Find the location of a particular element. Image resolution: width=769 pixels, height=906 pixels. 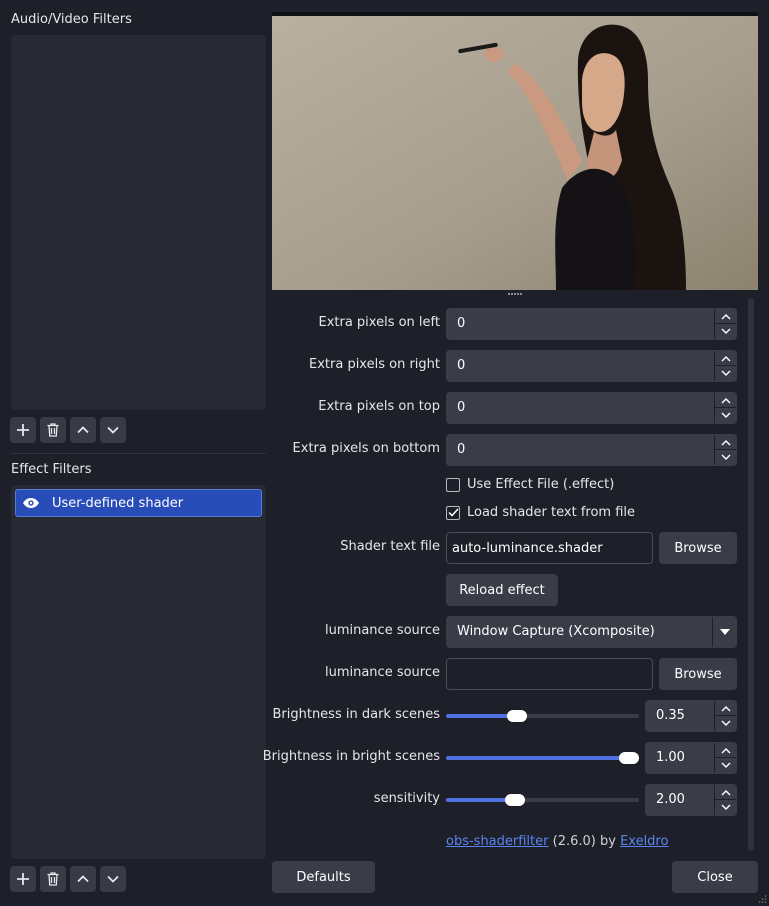

remove-filter-button is located at coordinates (53, 430).